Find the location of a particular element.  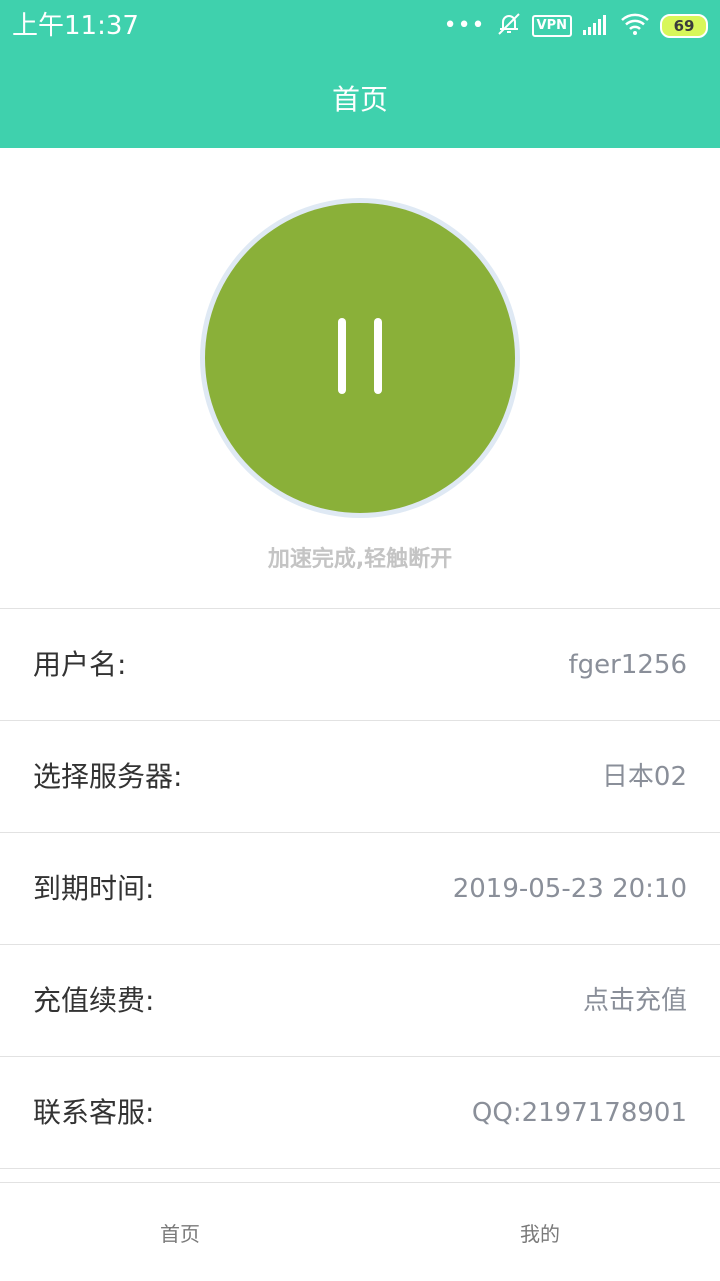

username-value: fger1256 is located at coordinates (627, 665).